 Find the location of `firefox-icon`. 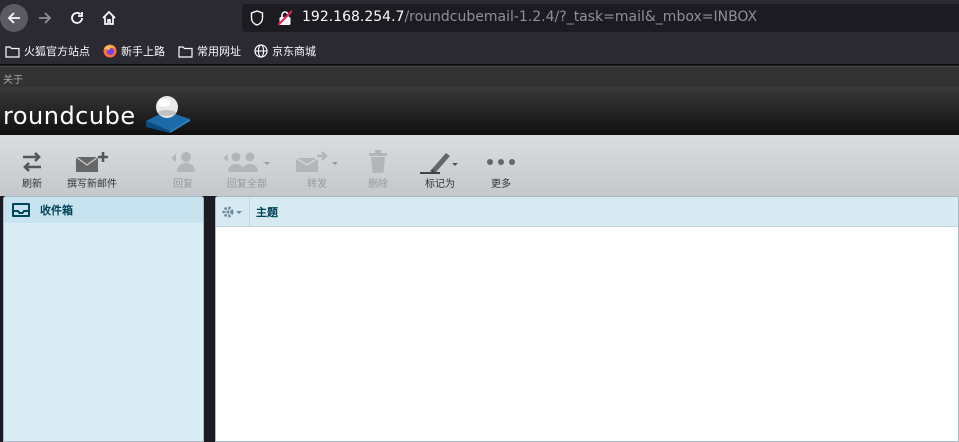

firefox-icon is located at coordinates (110, 51).